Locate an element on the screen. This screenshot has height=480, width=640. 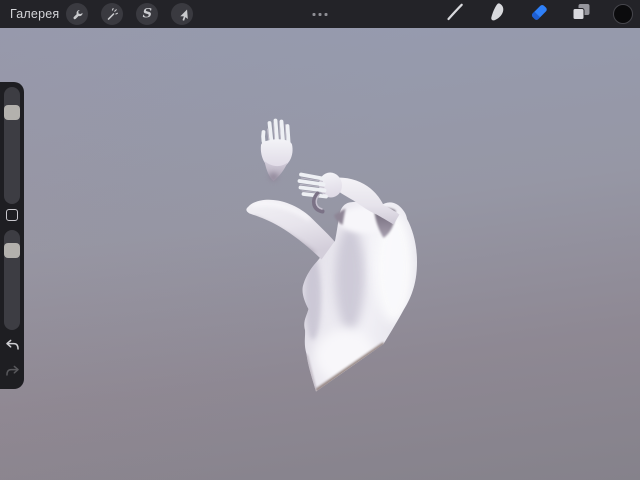
brush-icon is located at coordinates (455, 14).